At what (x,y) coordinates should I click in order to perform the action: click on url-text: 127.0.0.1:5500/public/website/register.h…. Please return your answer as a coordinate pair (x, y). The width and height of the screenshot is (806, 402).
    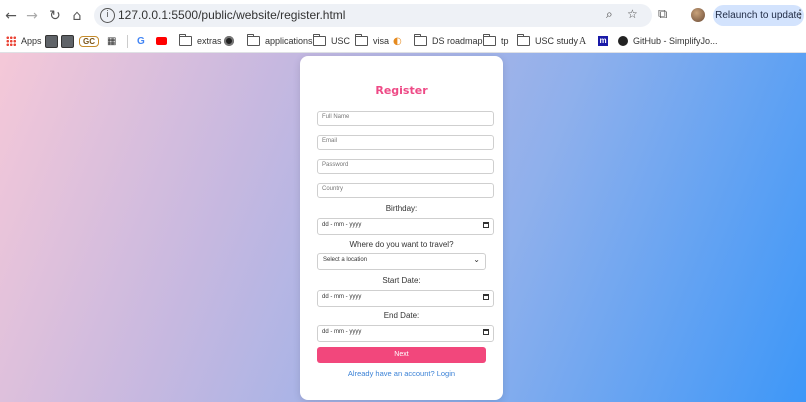
    Looking at the image, I should click on (231, 15).